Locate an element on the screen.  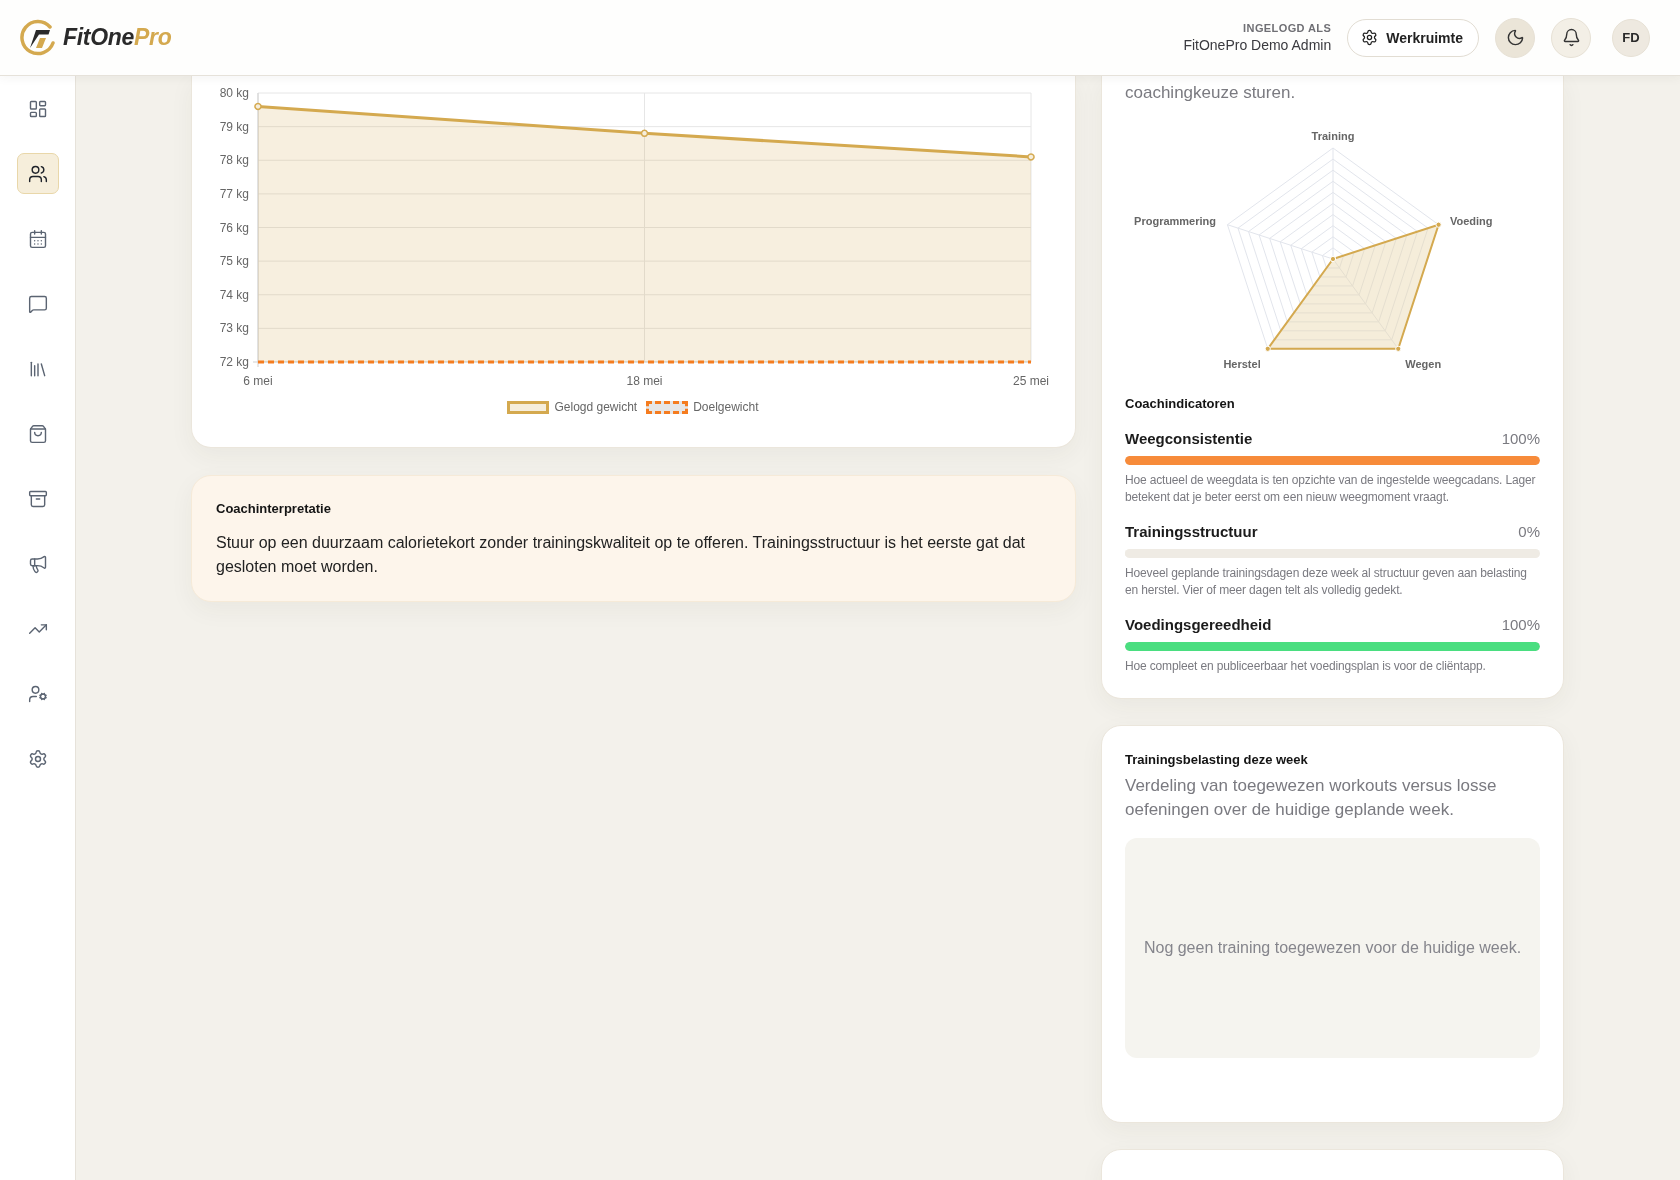
y-axis-label: 72 kg is located at coordinates (234, 362).